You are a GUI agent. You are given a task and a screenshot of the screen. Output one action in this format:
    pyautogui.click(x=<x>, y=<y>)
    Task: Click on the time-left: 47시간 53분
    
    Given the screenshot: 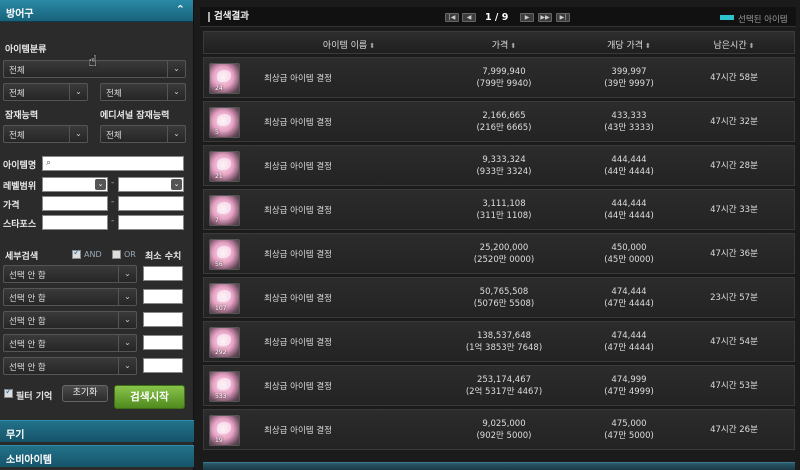 What is the action you would take?
    pyautogui.click(x=734, y=386)
    